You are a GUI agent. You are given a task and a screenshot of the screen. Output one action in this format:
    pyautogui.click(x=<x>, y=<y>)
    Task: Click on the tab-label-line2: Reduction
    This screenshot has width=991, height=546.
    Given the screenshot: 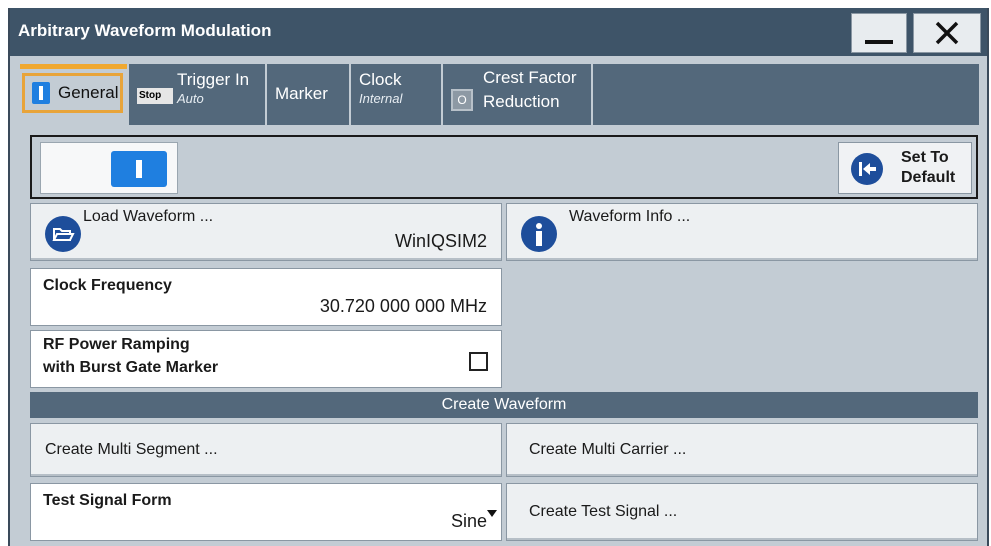 What is the action you would take?
    pyautogui.click(x=521, y=101)
    